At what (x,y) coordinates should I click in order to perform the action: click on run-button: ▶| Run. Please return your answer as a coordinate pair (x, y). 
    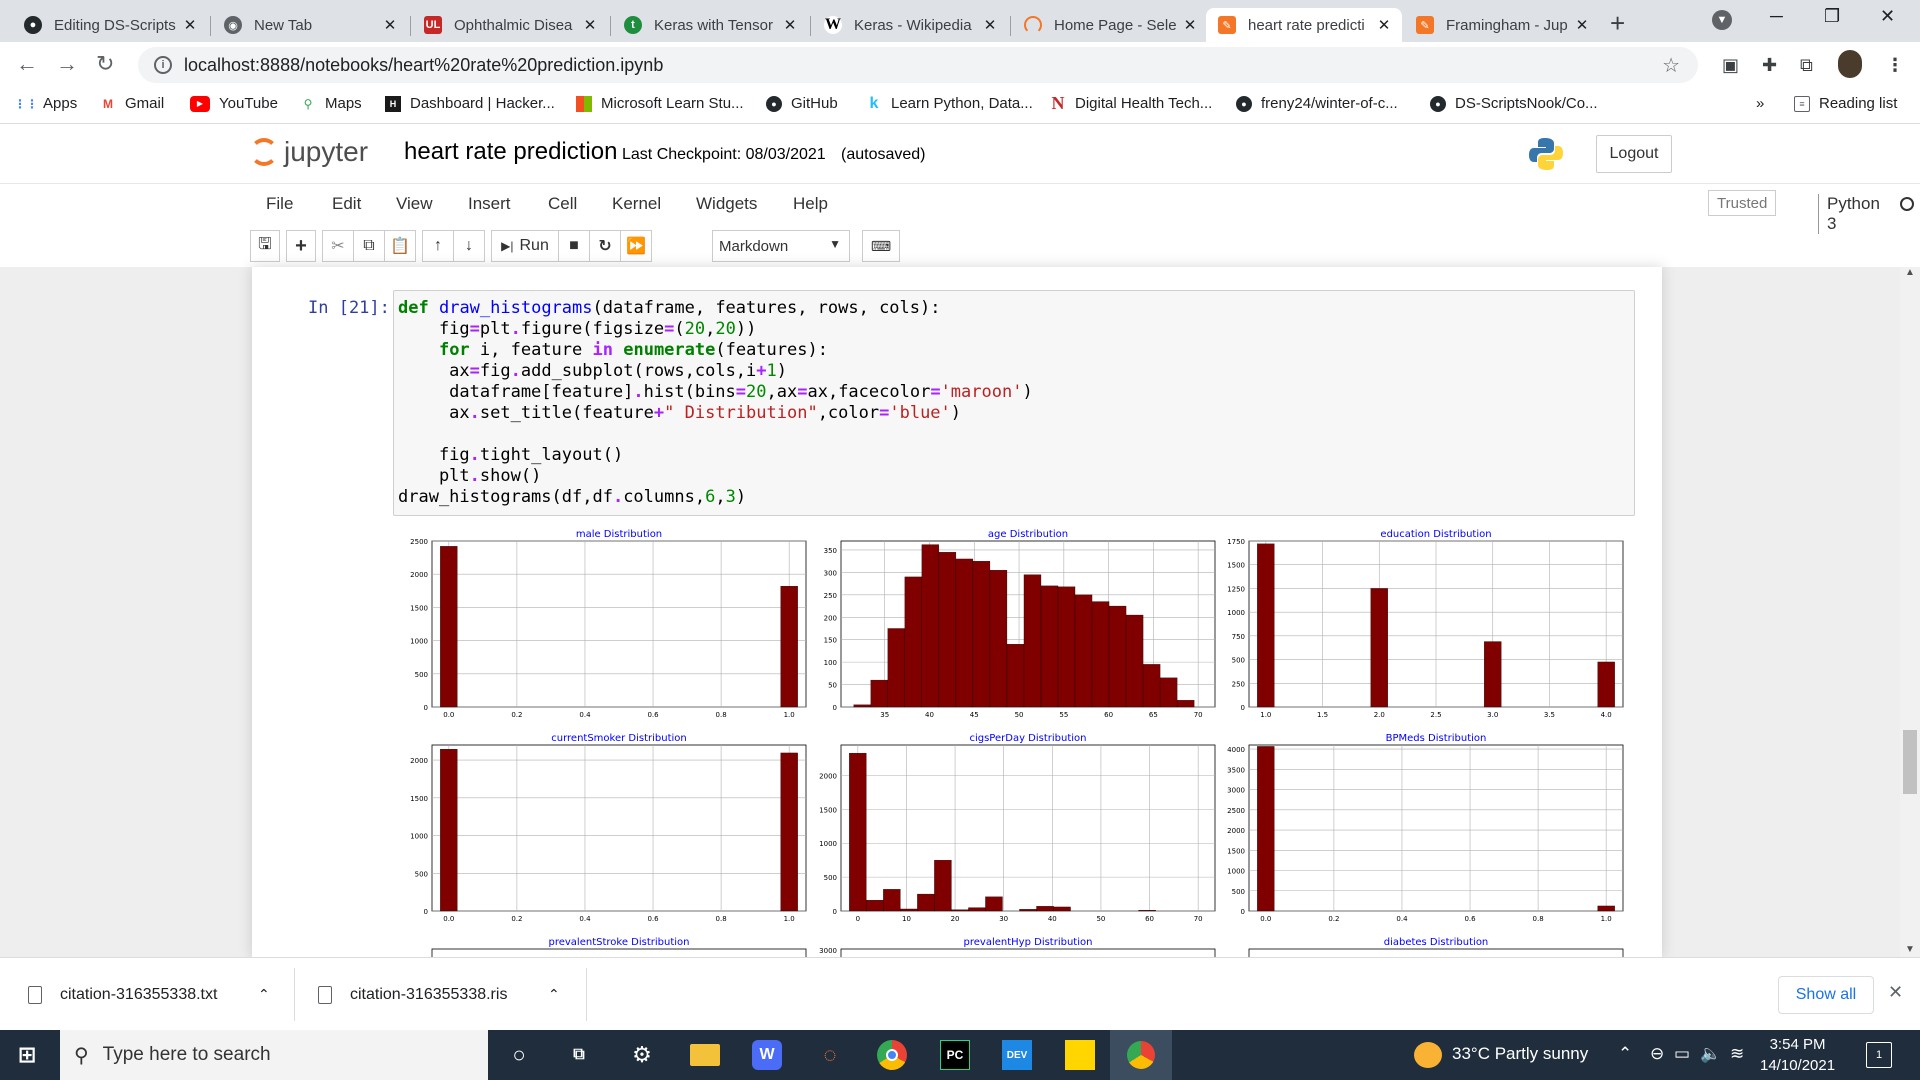
    Looking at the image, I should click on (525, 246).